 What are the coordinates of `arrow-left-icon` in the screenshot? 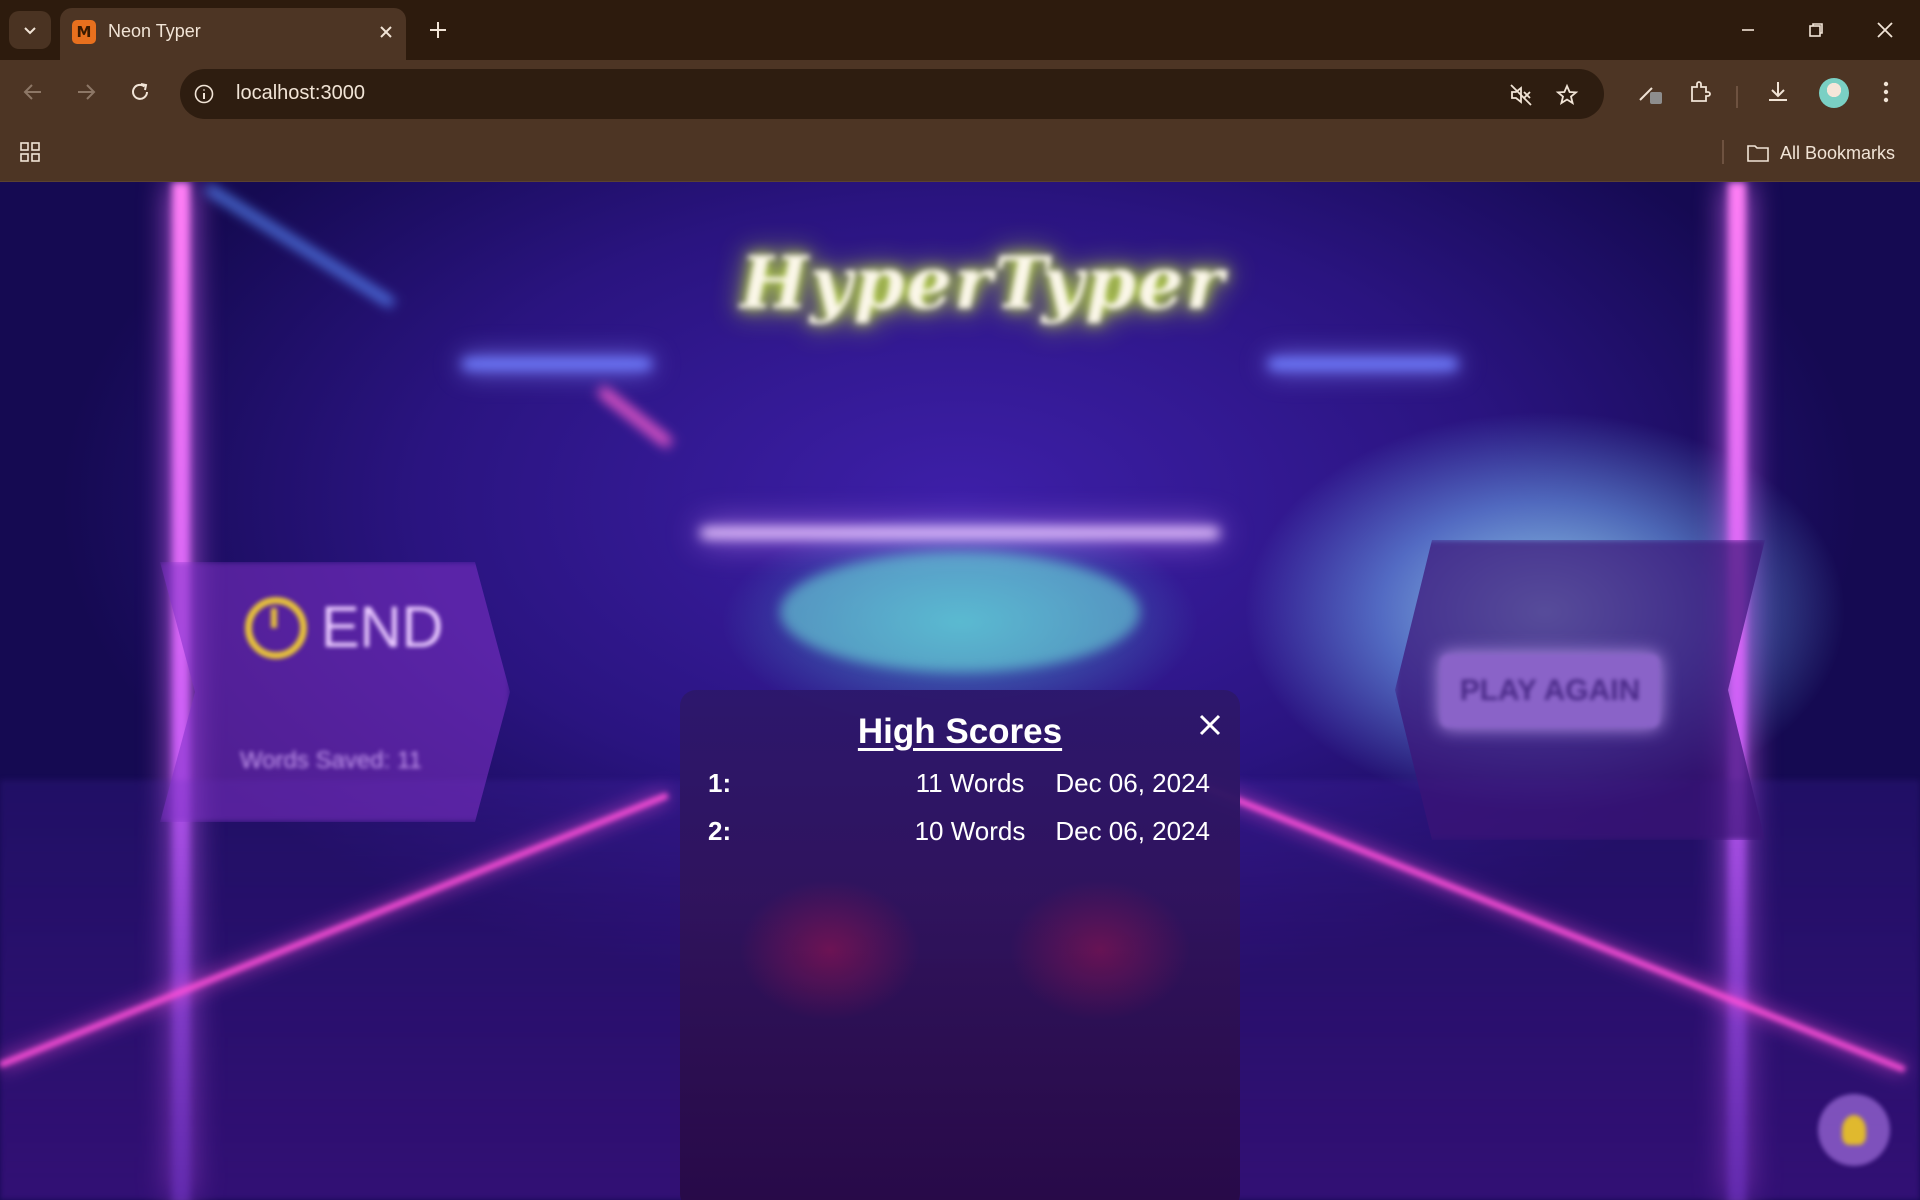 It's located at (32, 92).